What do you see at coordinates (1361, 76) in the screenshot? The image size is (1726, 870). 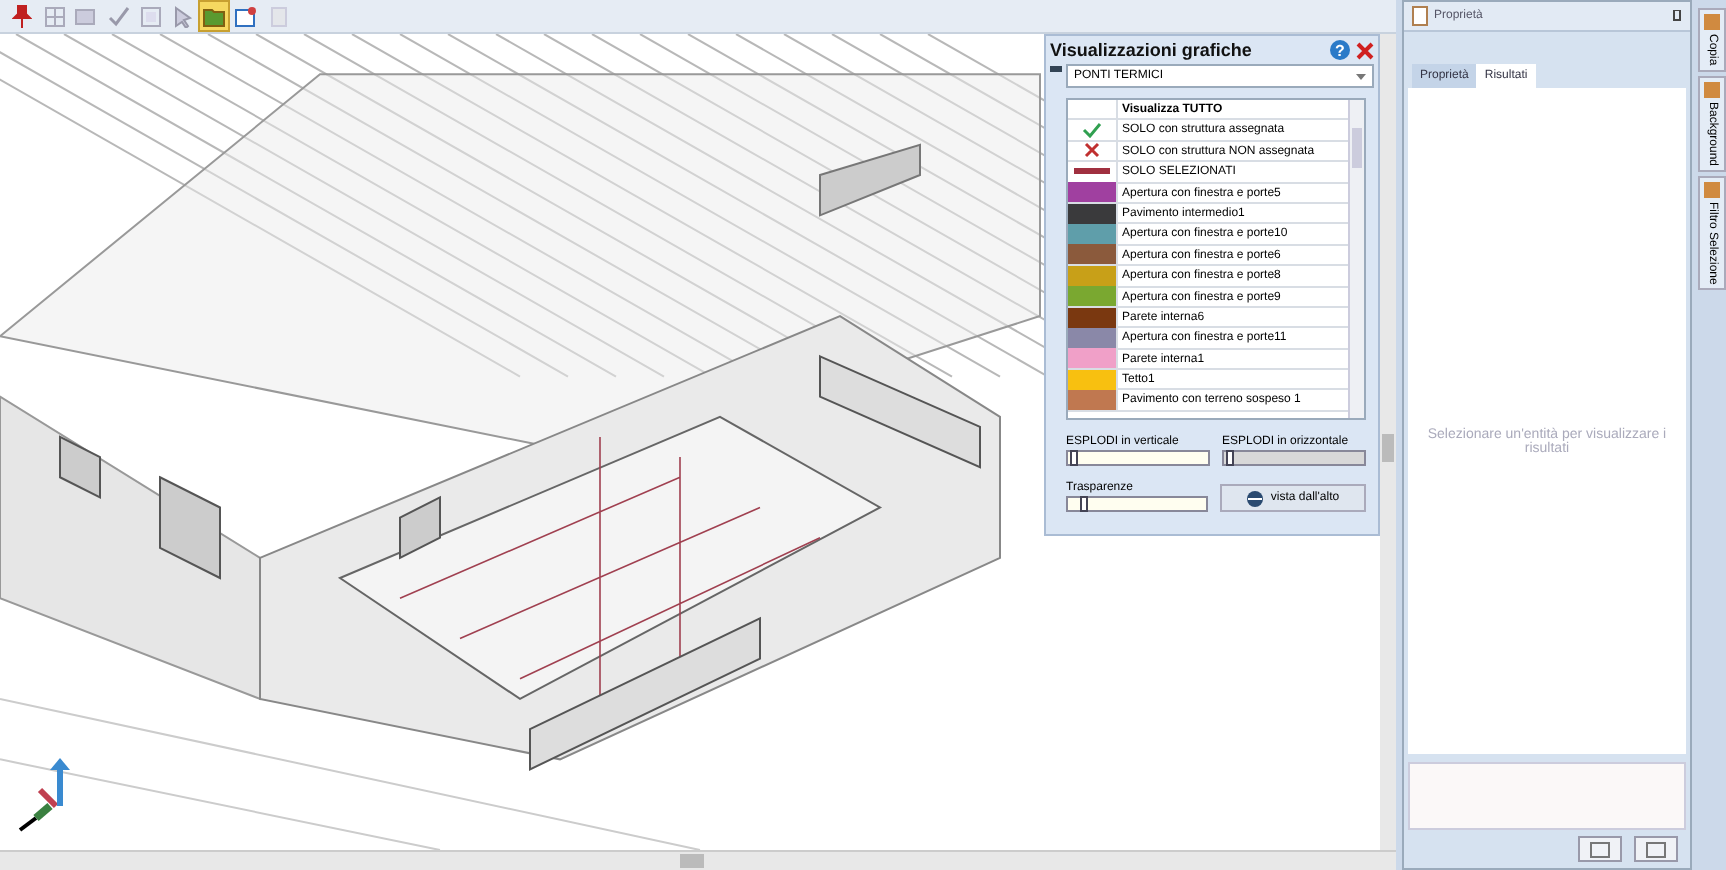 I see `caret-icon` at bounding box center [1361, 76].